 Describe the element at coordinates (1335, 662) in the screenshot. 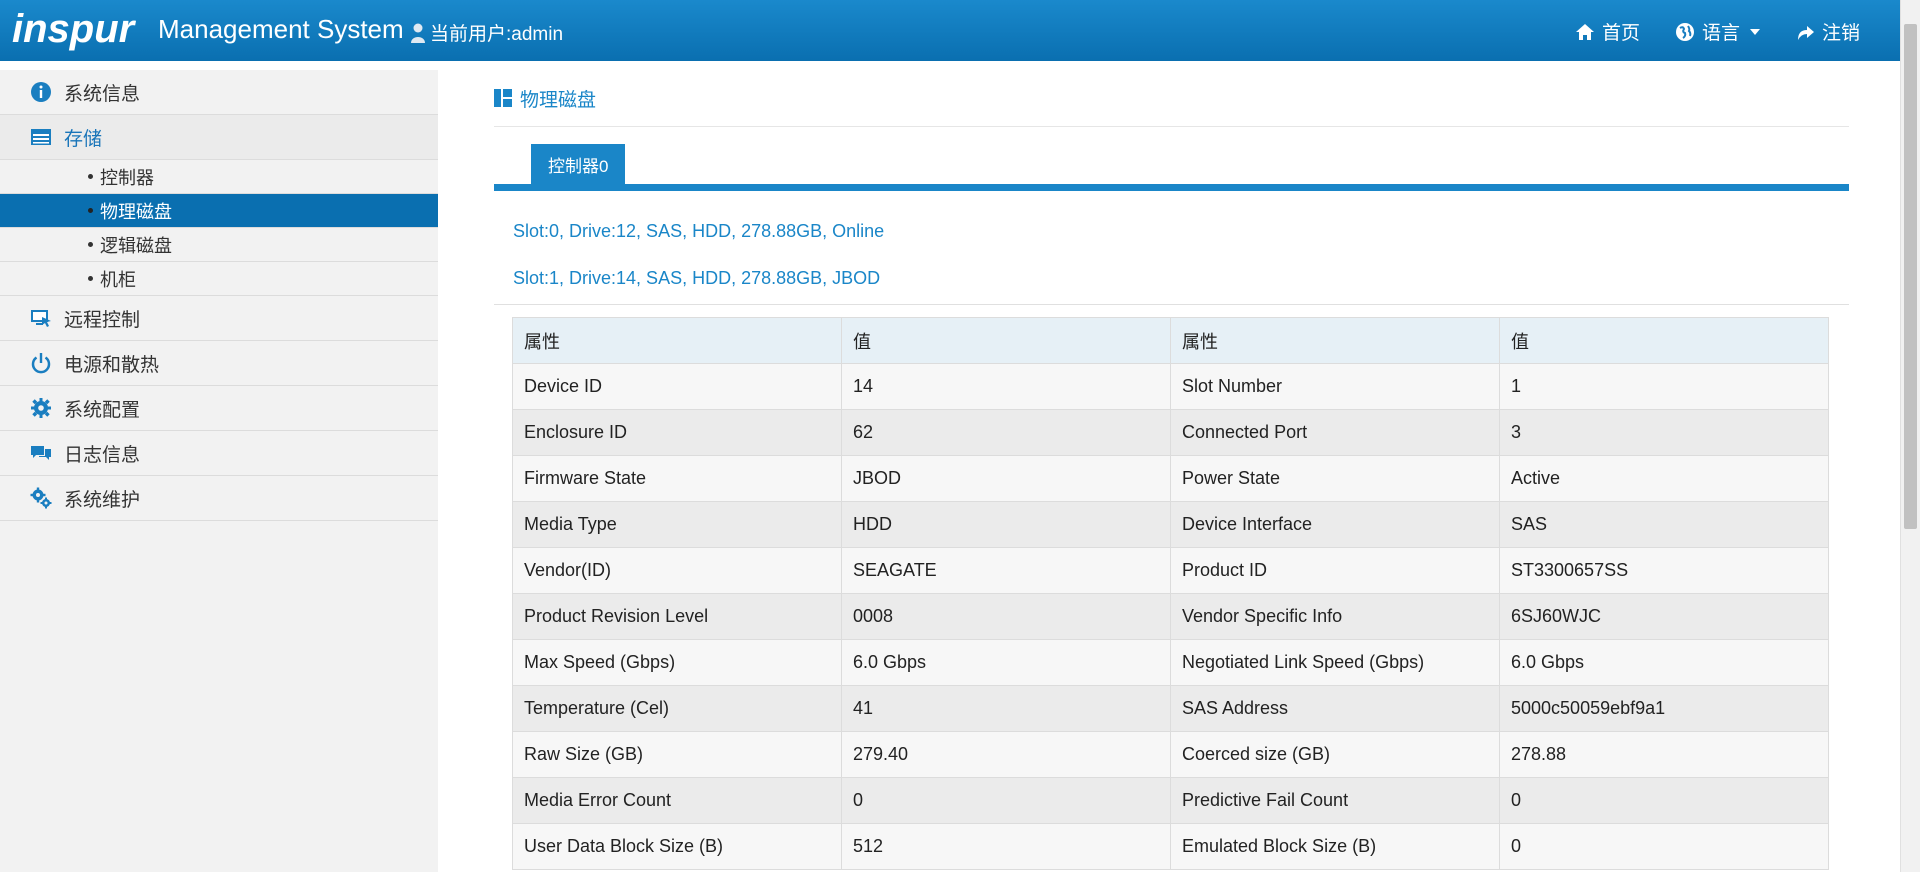

I see `attribute-cell: Negotiated Link Speed (Gbps)` at that location.